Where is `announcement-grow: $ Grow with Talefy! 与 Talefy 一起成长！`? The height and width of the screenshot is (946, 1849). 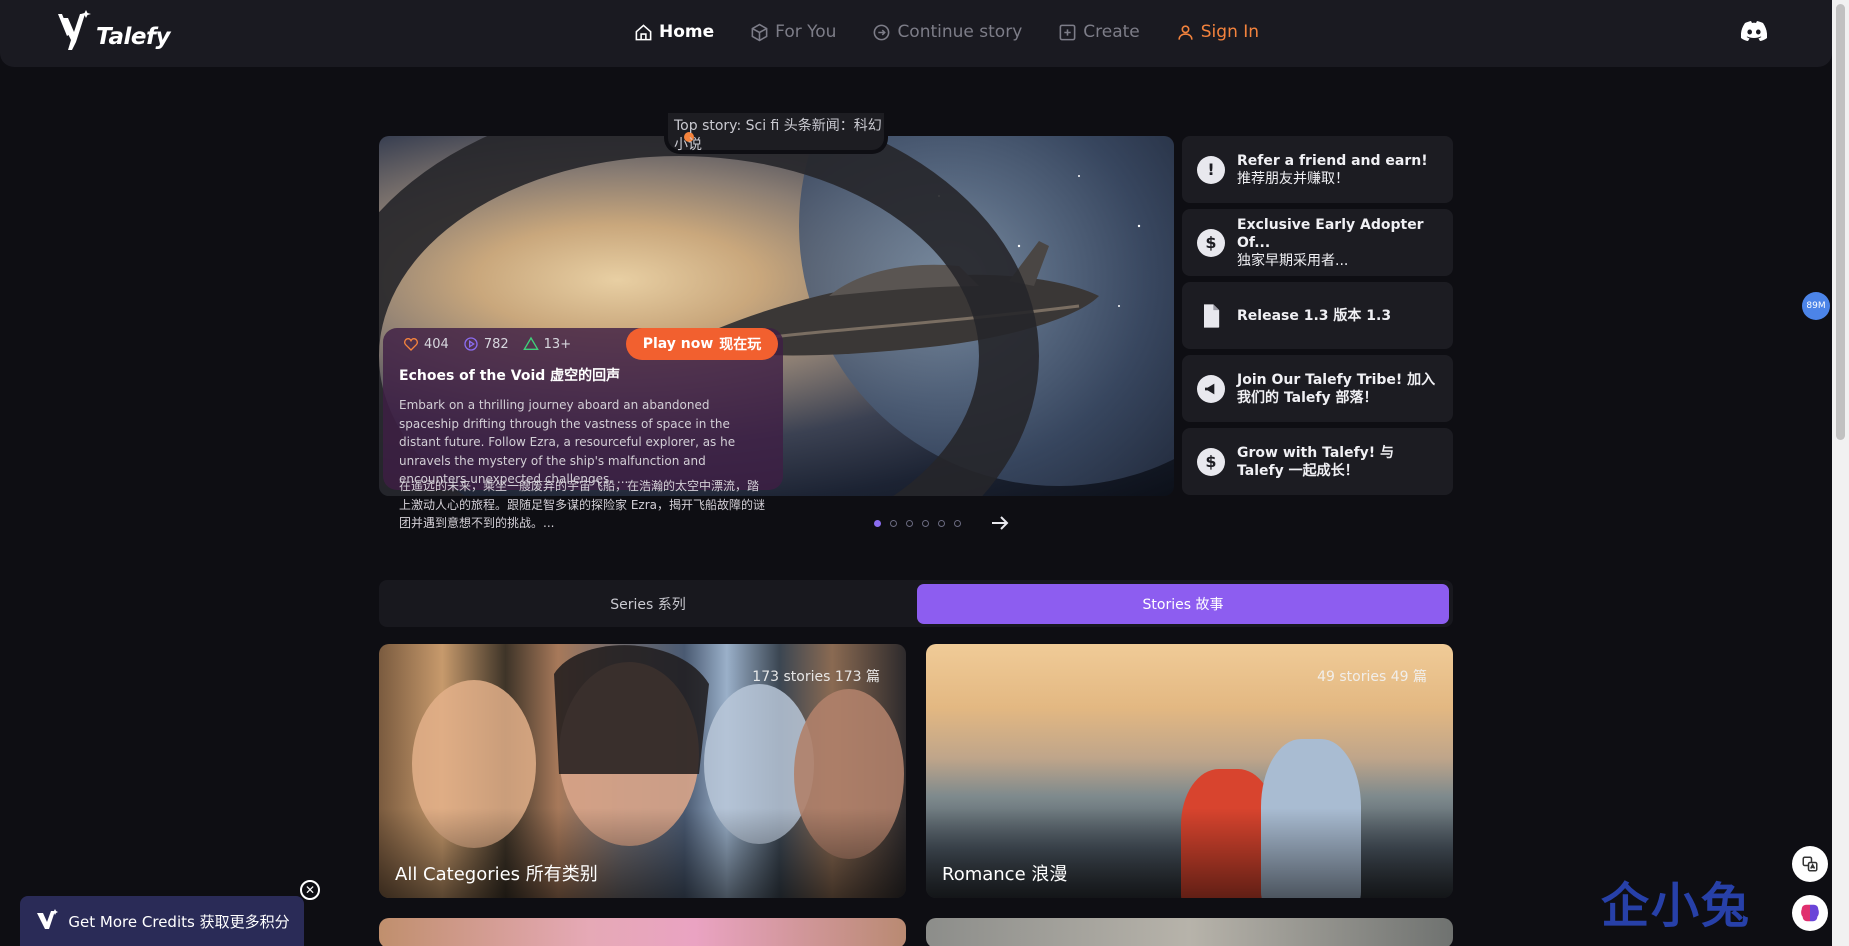 announcement-grow: $ Grow with Talefy! 与 Talefy 一起成长！ is located at coordinates (1317, 461).